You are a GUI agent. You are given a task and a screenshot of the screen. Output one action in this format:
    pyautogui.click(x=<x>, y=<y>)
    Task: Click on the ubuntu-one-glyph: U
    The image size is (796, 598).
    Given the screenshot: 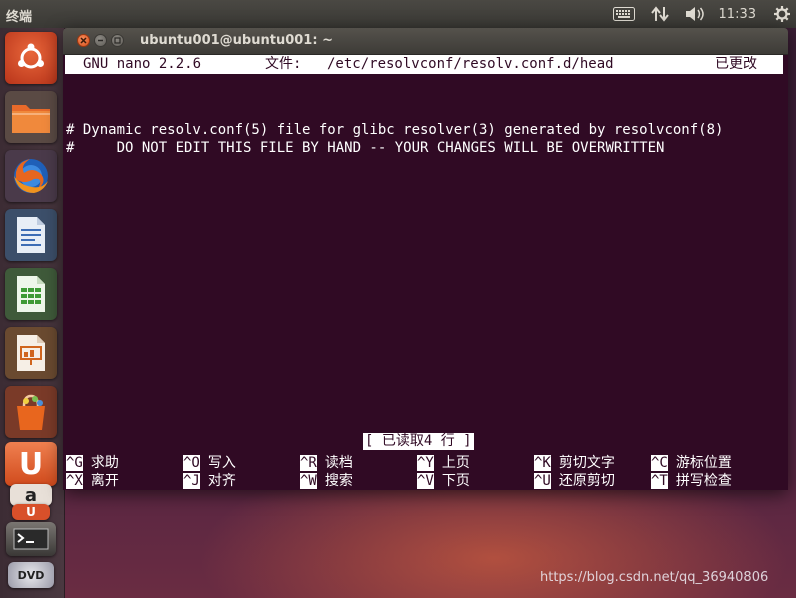 What is the action you would take?
    pyautogui.click(x=31, y=464)
    